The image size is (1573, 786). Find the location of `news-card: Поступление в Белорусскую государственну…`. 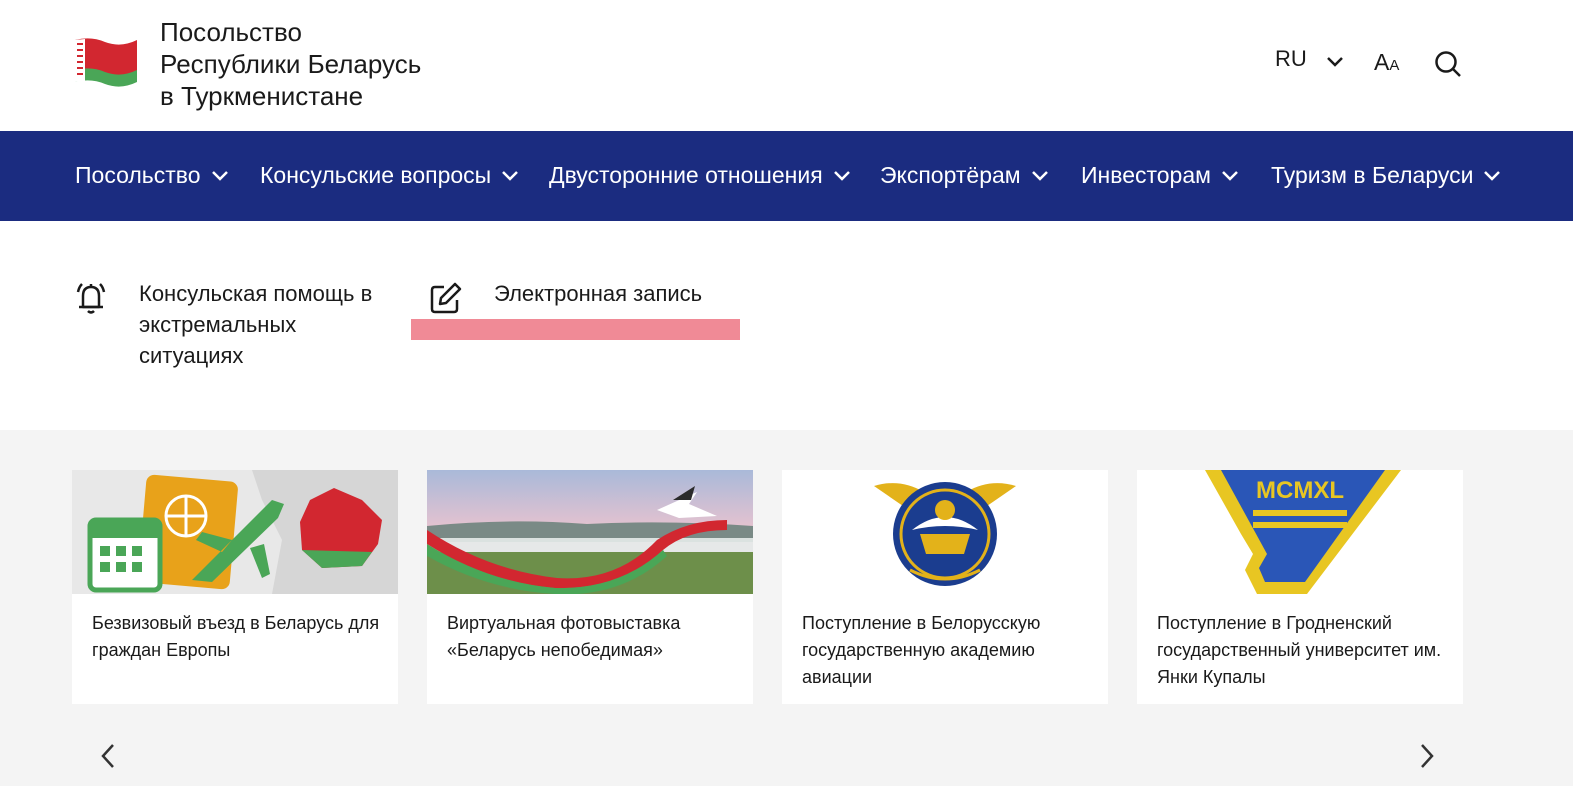

news-card: Поступление в Белорусскую государственну… is located at coordinates (945, 587).